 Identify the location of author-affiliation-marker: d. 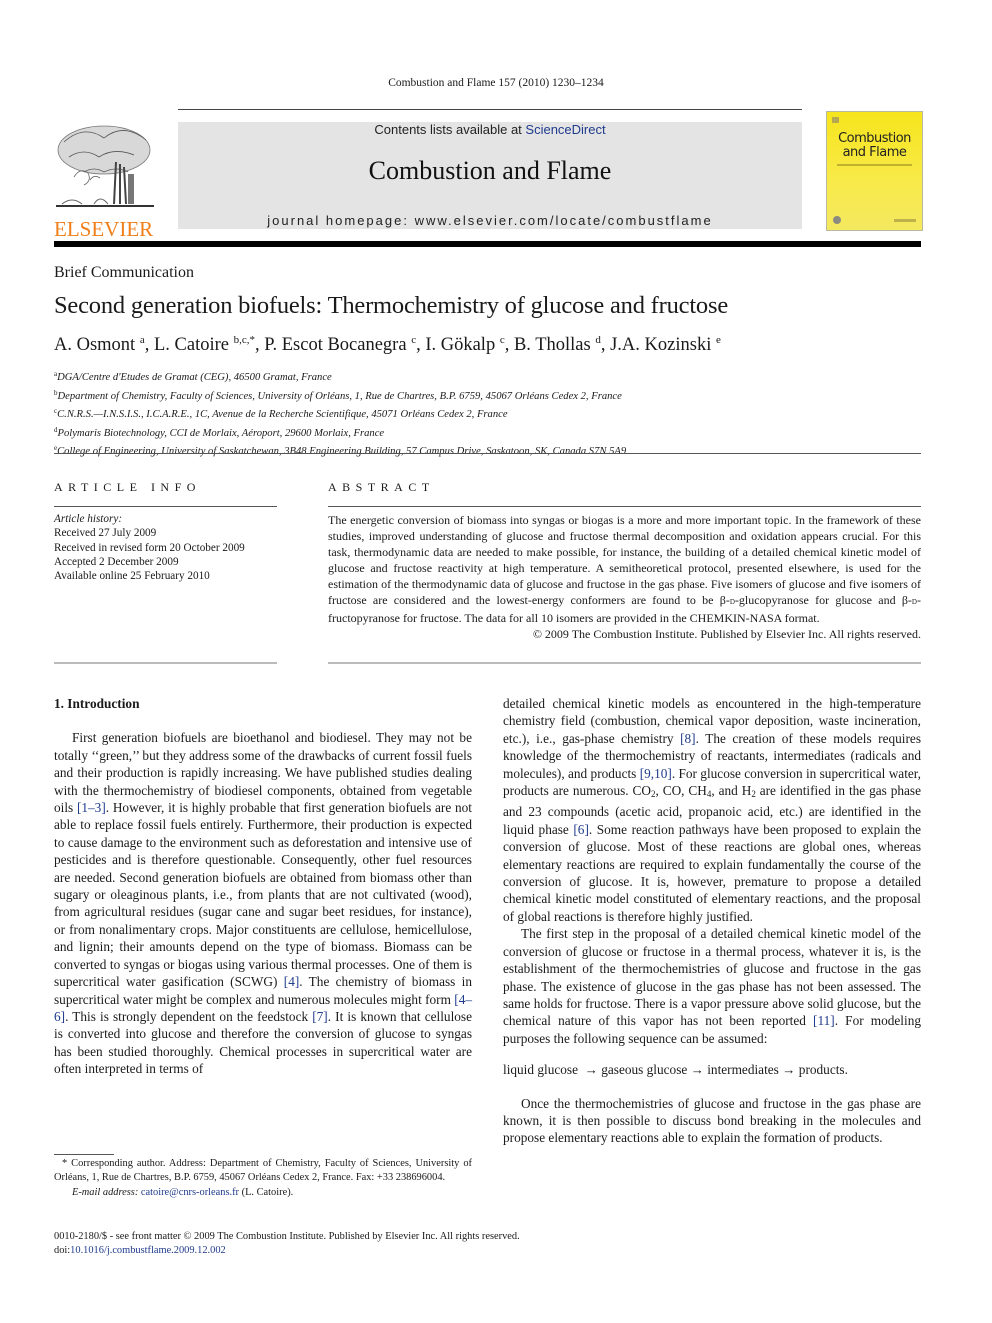
(598, 340).